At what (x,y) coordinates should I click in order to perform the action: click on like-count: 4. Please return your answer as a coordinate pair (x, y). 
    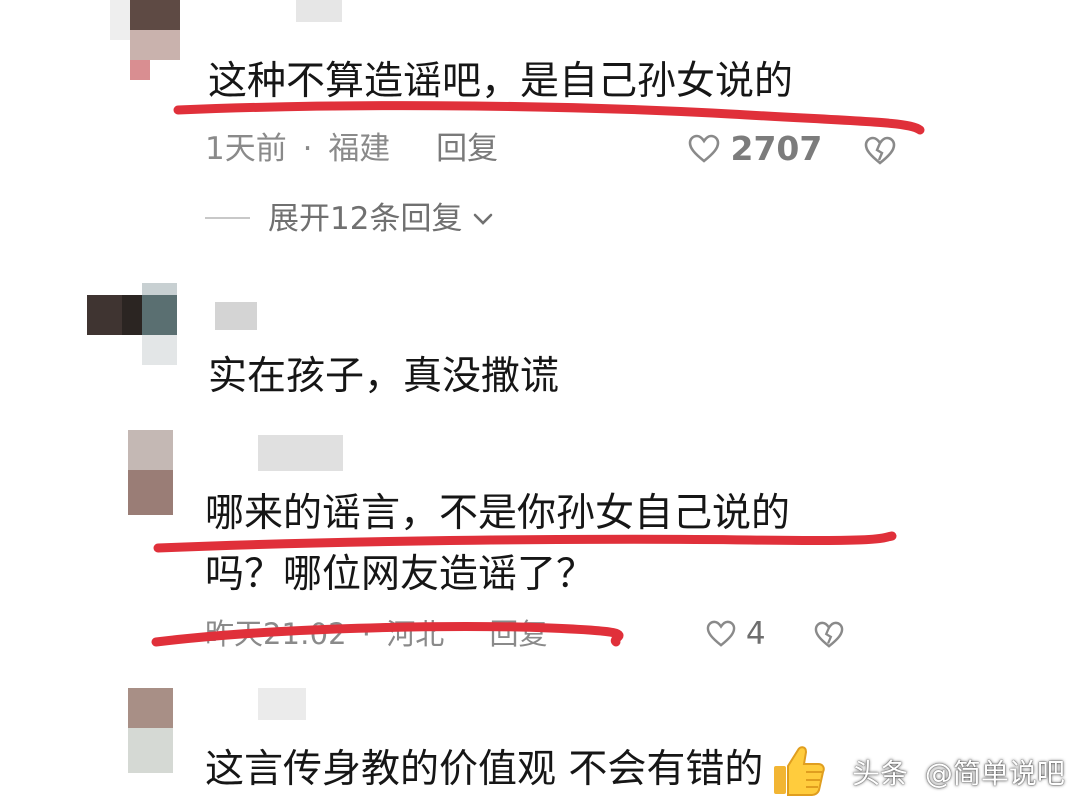
    Looking at the image, I should click on (755, 634).